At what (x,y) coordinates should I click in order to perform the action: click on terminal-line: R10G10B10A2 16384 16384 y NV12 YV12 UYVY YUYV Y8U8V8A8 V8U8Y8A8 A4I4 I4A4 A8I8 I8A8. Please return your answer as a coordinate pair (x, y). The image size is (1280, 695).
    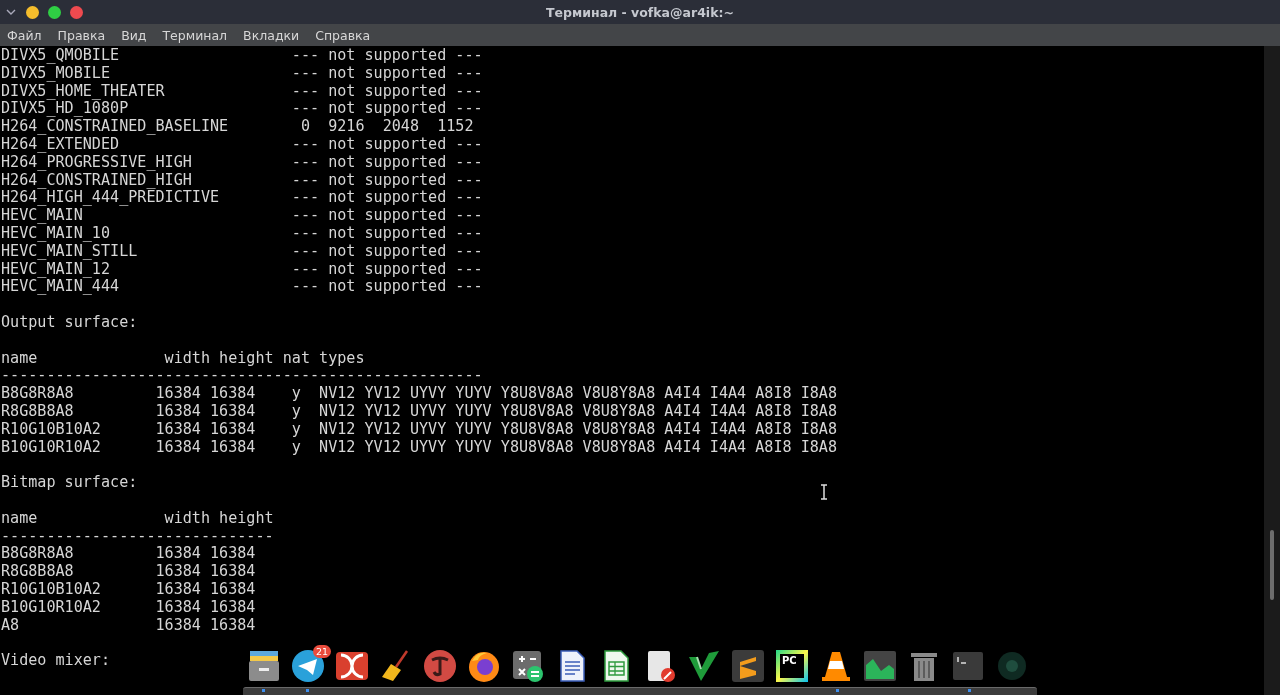
    Looking at the image, I should click on (419, 429).